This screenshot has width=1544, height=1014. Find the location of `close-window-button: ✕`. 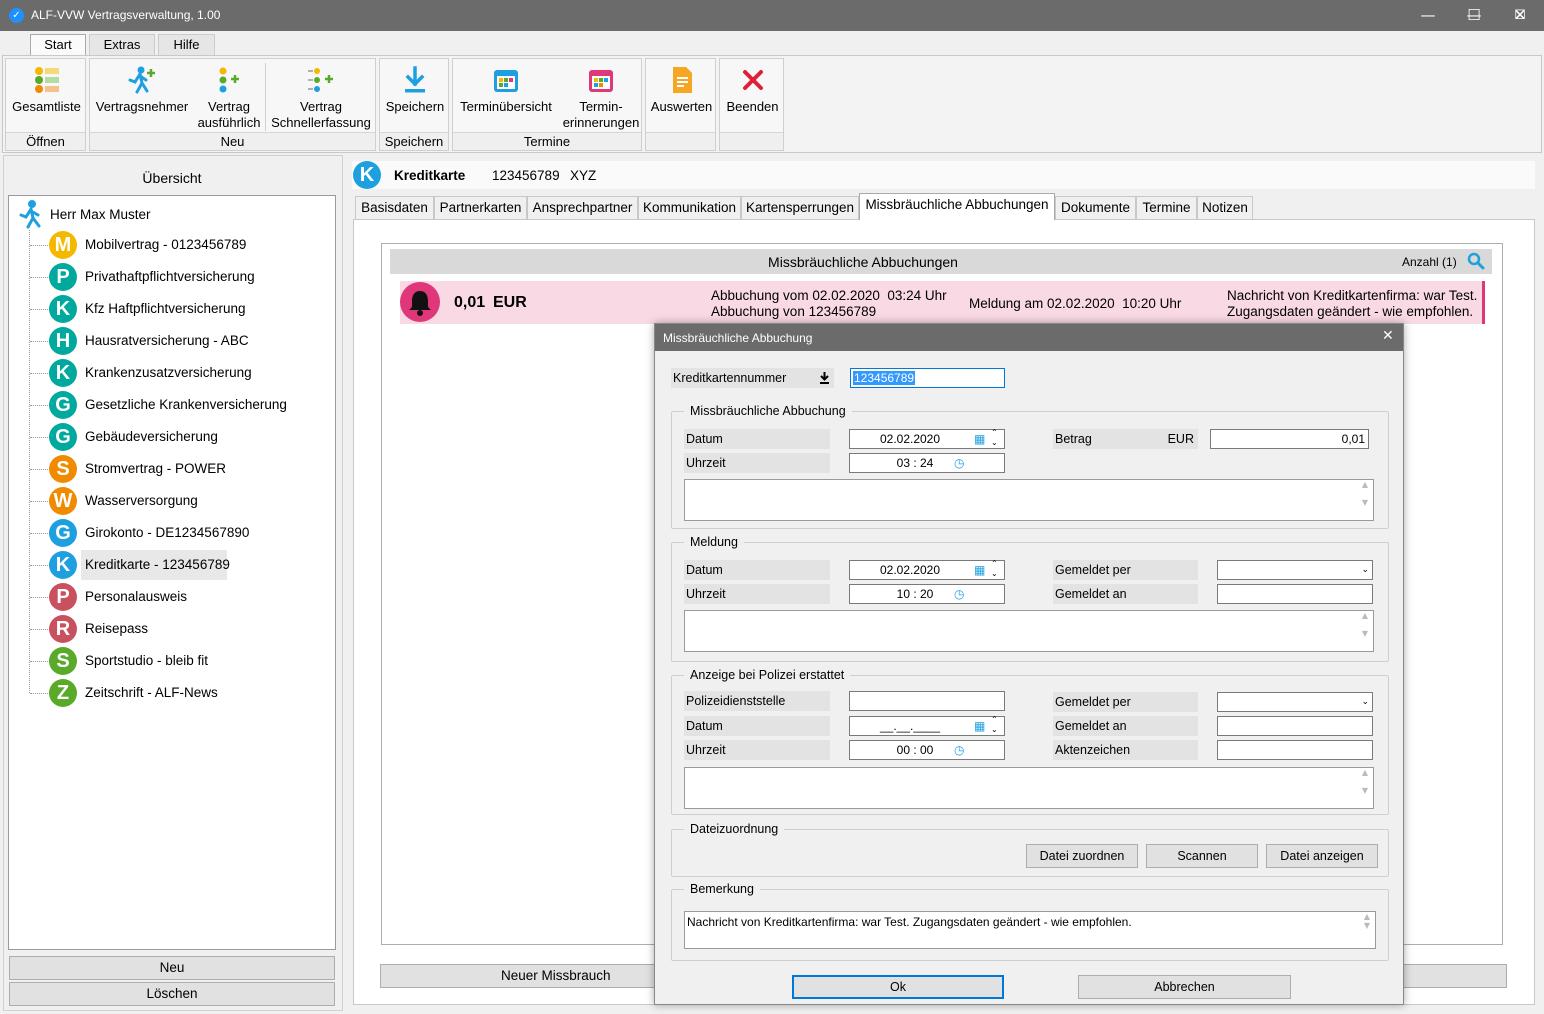

close-window-button: ✕ is located at coordinates (1520, 15).